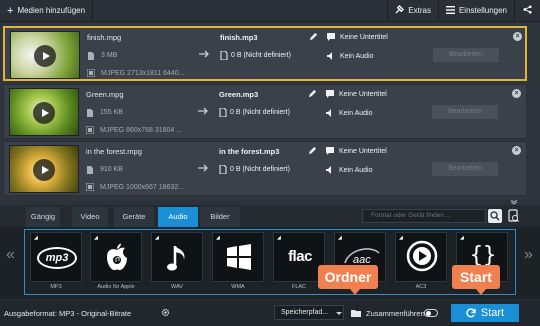 The width and height of the screenshot is (540, 326). Describe the element at coordinates (43, 217) in the screenshot. I see `tab-popular: Gängig` at that location.